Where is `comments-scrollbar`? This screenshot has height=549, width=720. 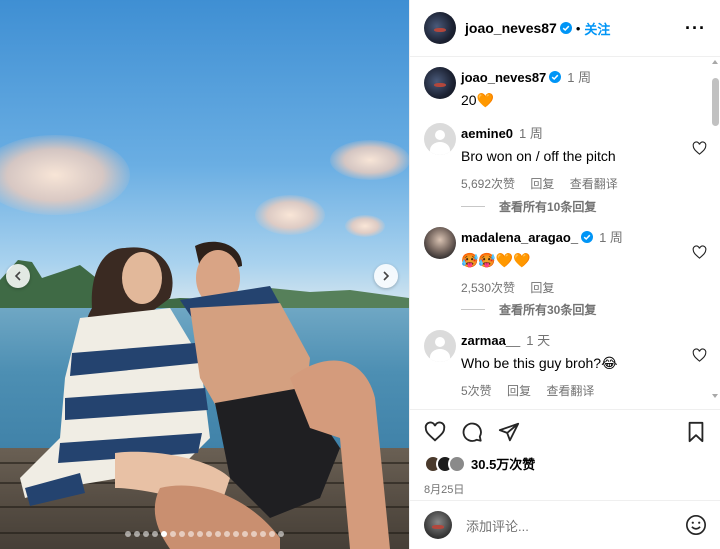
comments-scrollbar is located at coordinates (715, 102).